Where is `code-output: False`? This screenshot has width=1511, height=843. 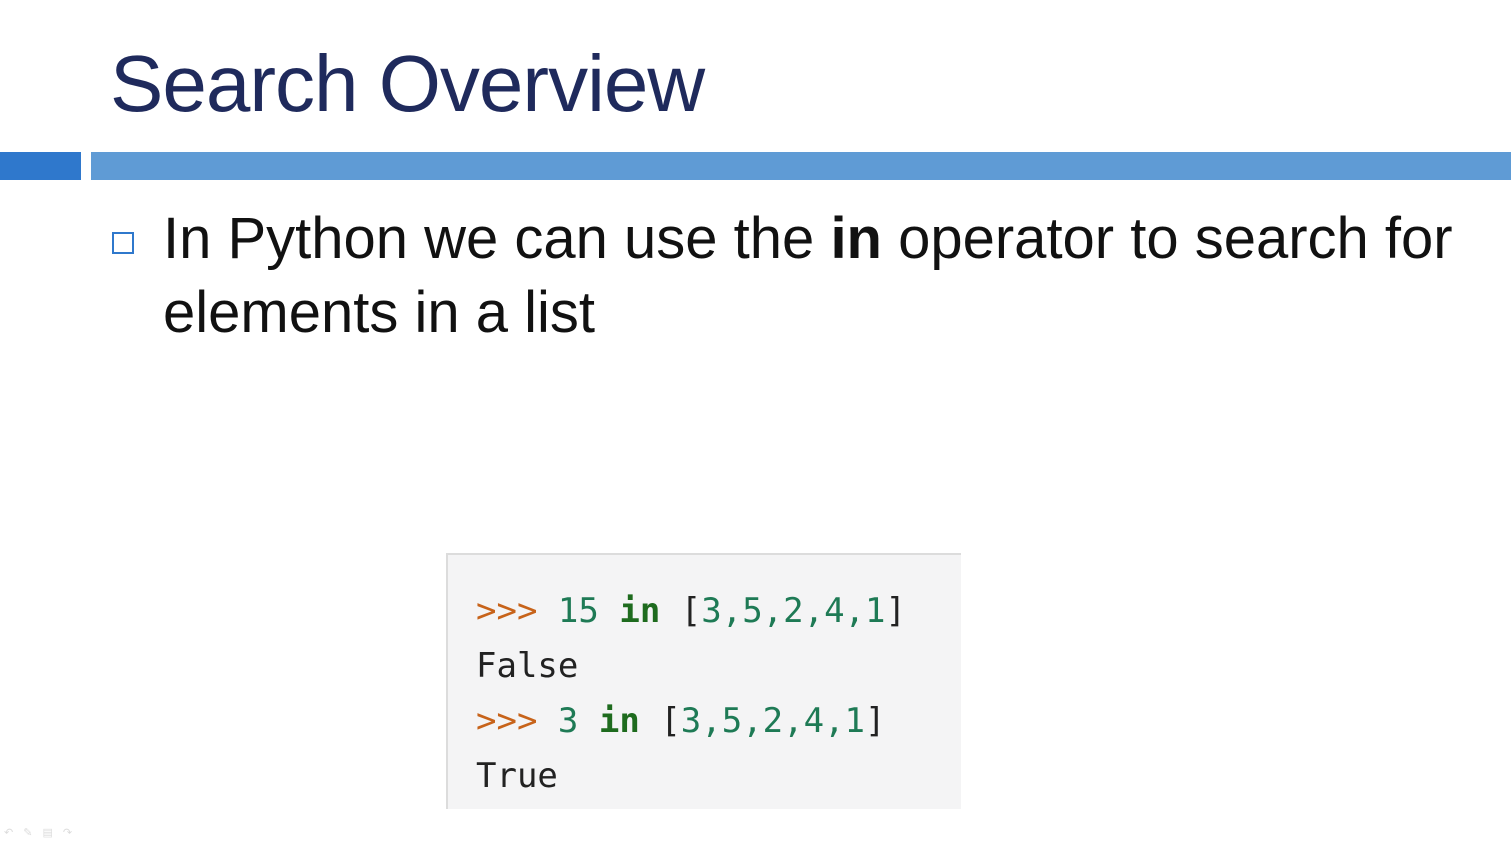 code-output: False is located at coordinates (527, 666).